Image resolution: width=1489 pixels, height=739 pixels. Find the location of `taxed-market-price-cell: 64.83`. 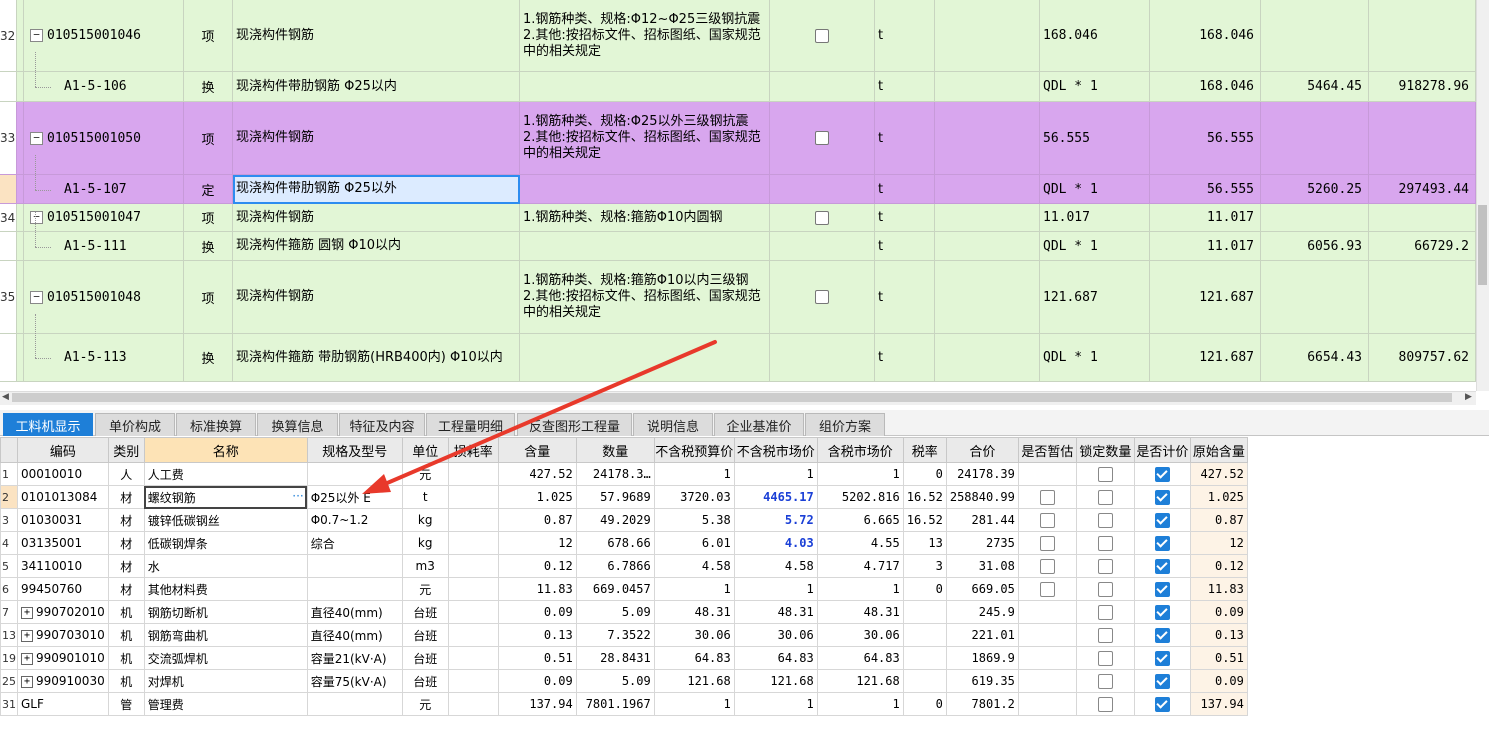

taxed-market-price-cell: 64.83 is located at coordinates (860, 658).